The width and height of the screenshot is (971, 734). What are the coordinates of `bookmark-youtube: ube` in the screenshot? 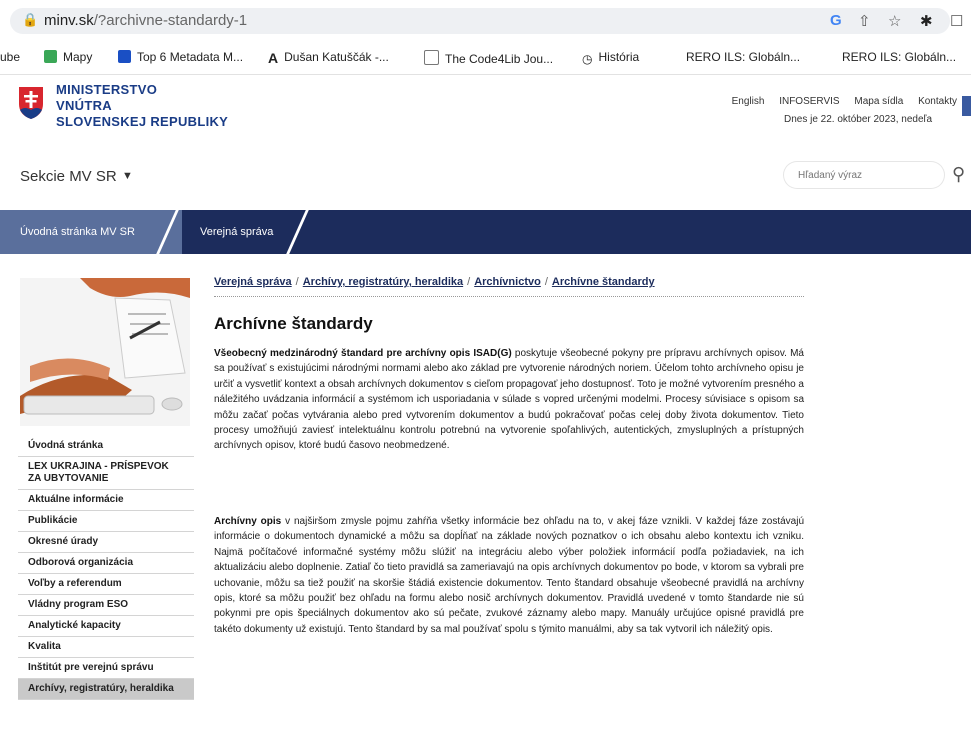 It's located at (10, 57).